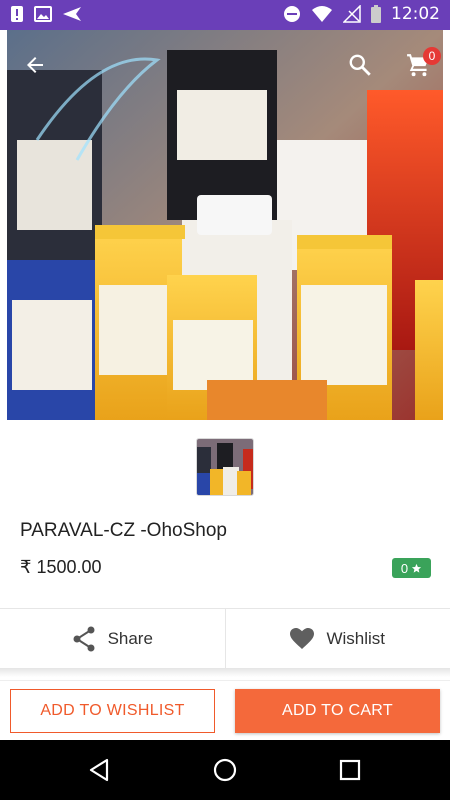 Image resolution: width=450 pixels, height=800 pixels. I want to click on circle-home-icon, so click(225, 770).